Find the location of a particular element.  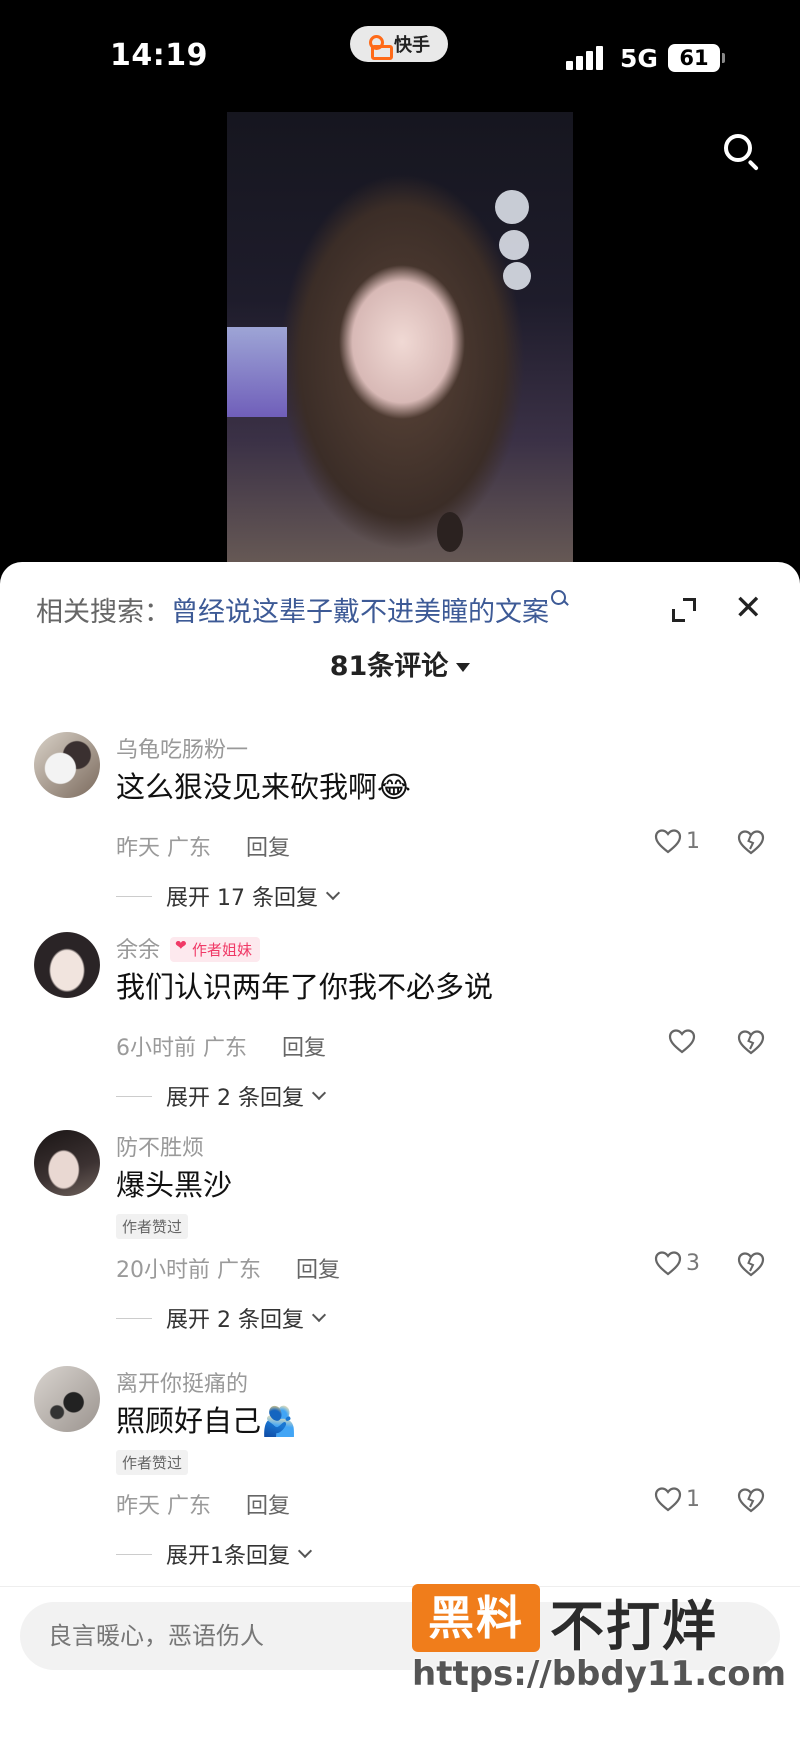

comment-username: 余余作者姐妹 is located at coordinates (188, 948).